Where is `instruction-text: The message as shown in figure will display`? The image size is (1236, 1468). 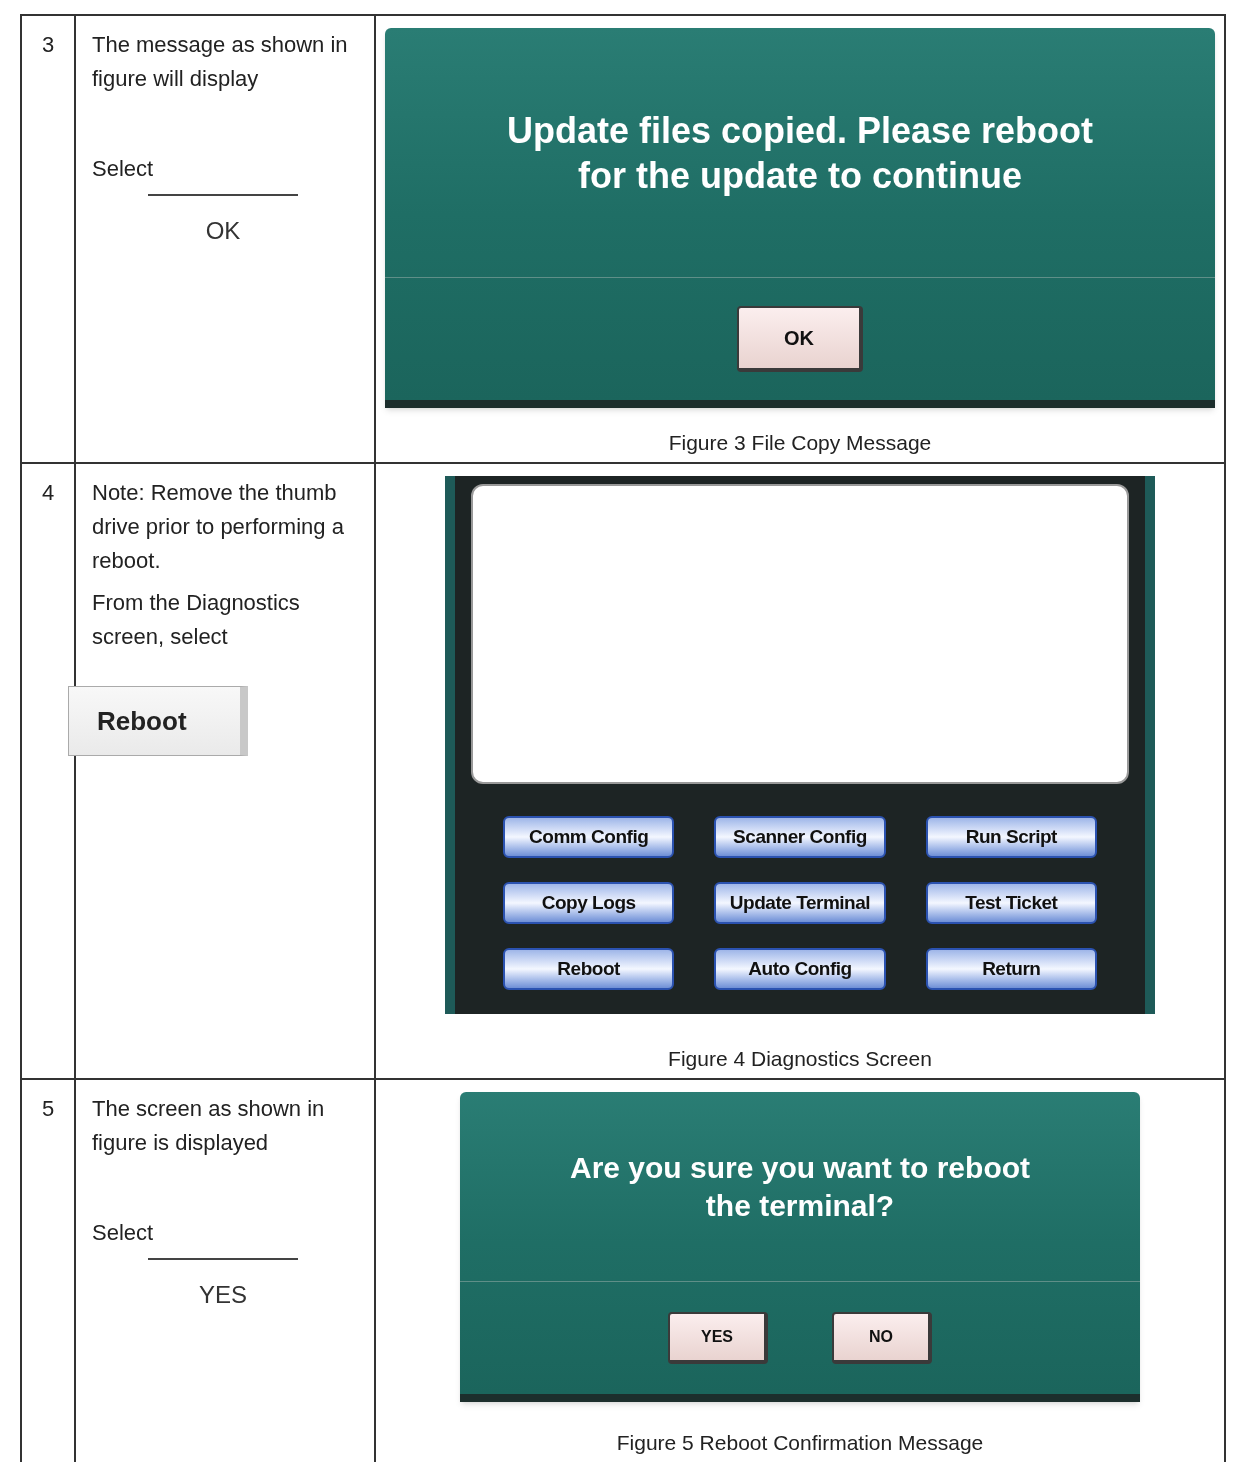
instruction-text: The message as shown in figure will display is located at coordinates (220, 62).